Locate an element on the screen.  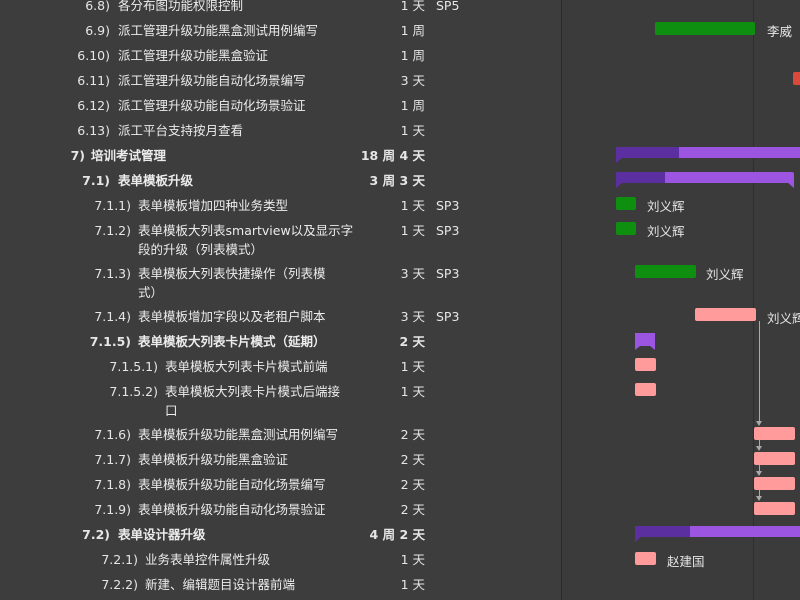
task-number: 6.13) is located at coordinates (93, 130).